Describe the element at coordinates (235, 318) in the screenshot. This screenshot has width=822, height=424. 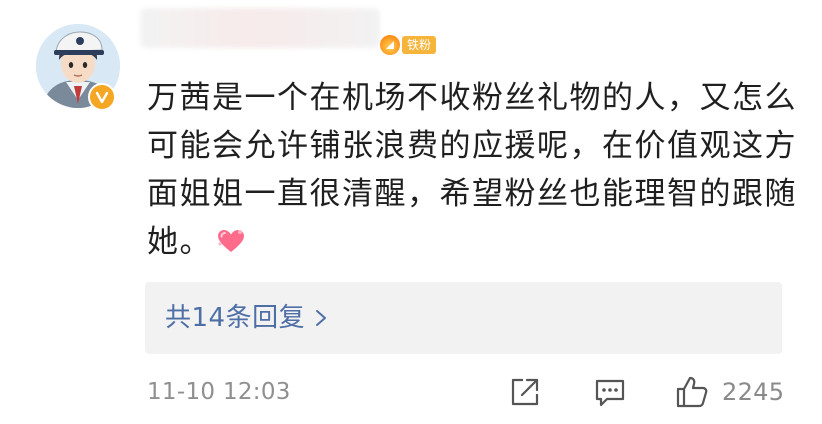
I see `replies-label: 共14条回复` at that location.